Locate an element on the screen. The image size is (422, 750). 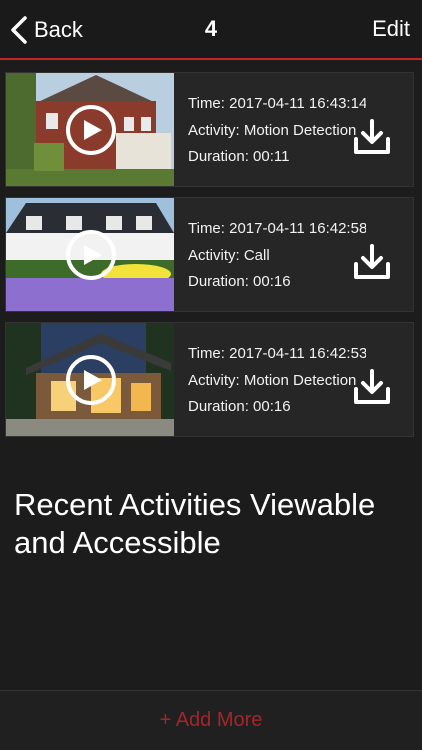
page-title: 4 is located at coordinates (211, 28).